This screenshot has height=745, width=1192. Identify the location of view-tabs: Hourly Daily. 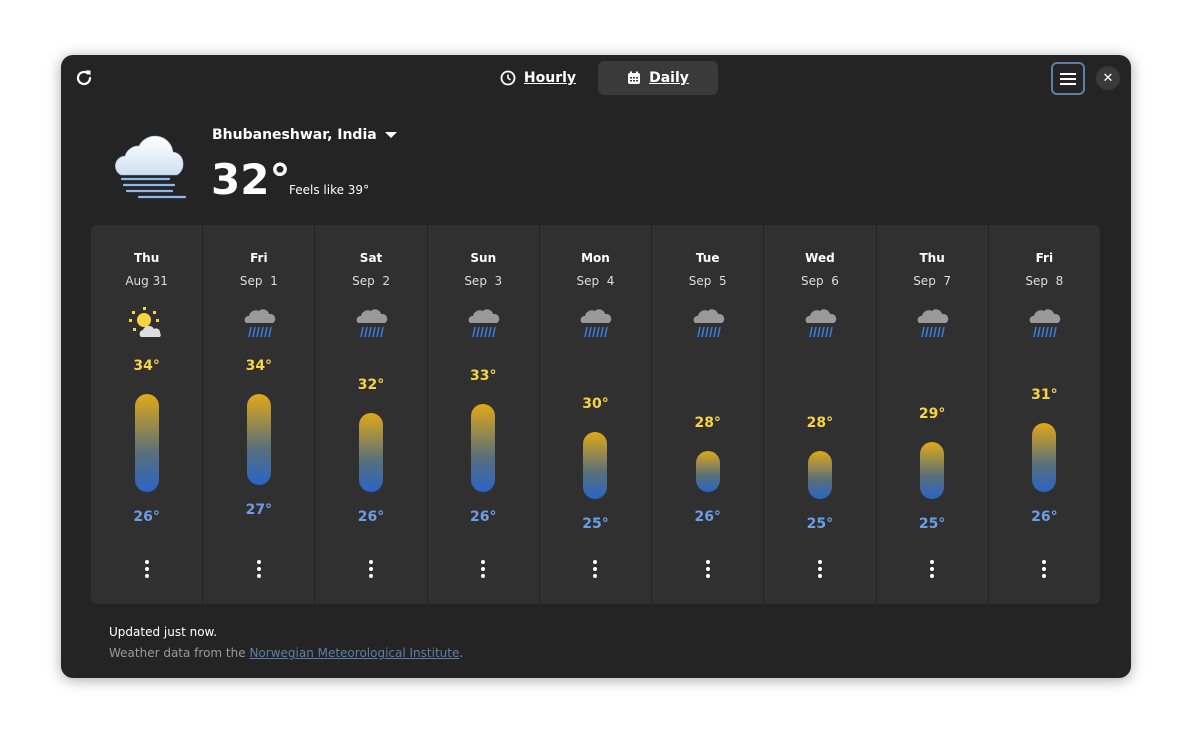
(598, 78).